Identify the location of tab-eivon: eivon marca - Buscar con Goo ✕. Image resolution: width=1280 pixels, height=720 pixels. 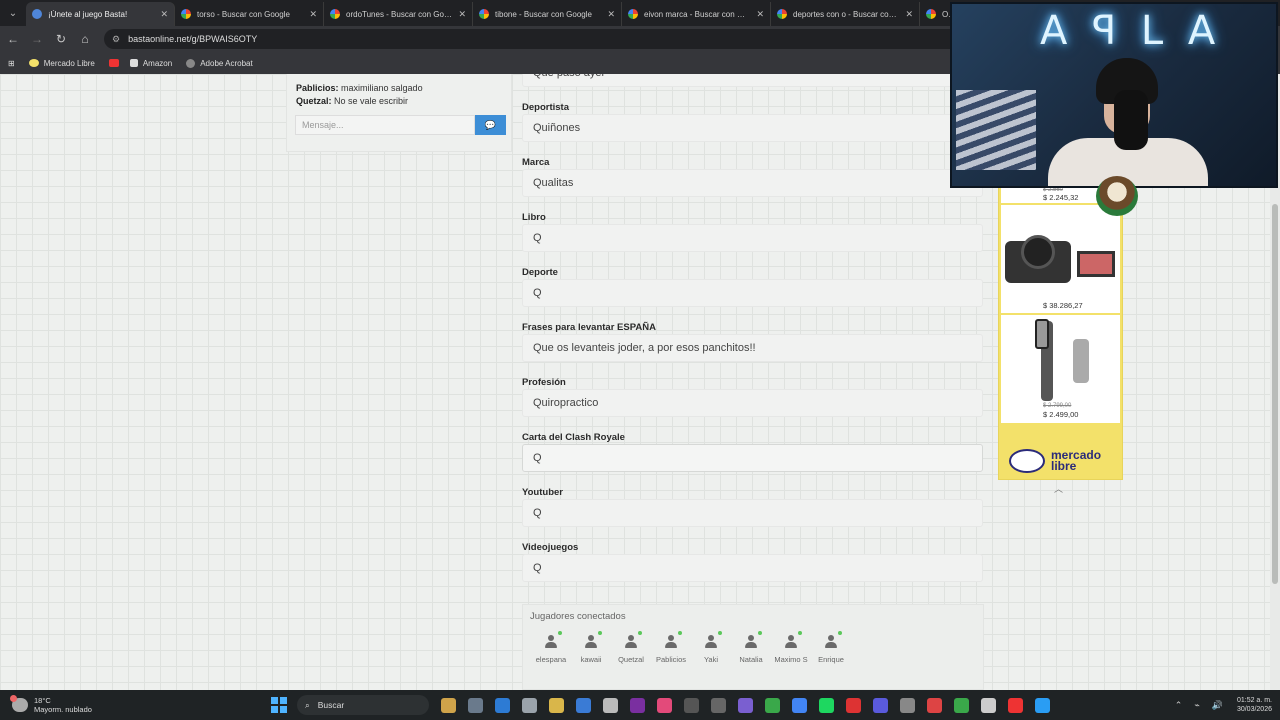
(696, 14).